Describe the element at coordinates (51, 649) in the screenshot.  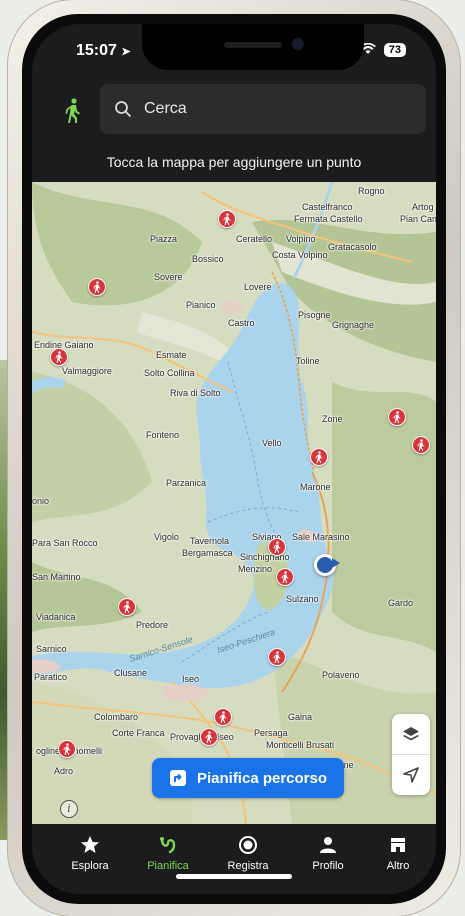
I see `map-place-label: Sarnico` at that location.